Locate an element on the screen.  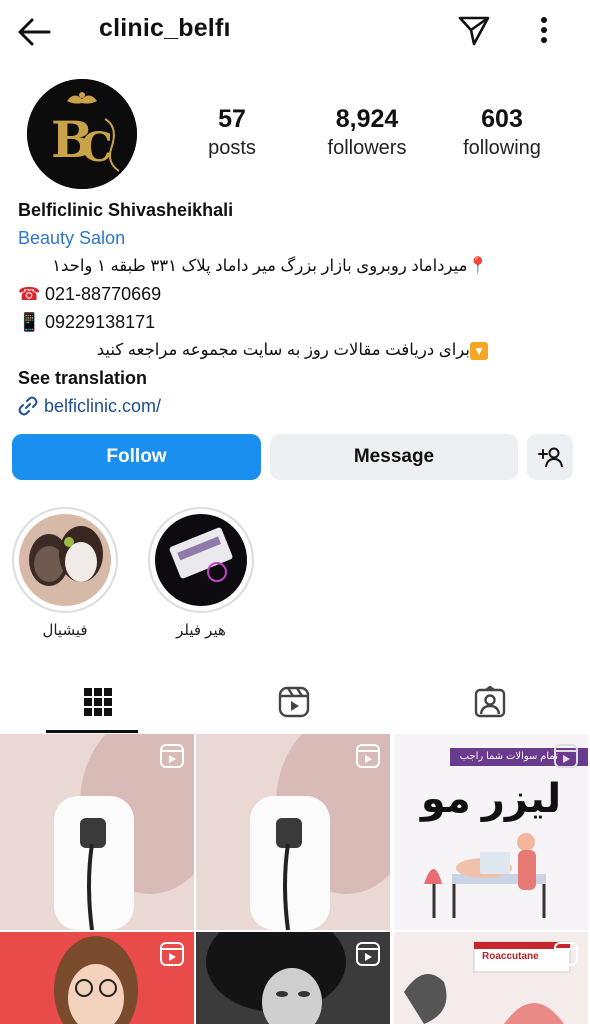
highlight-hair-filler: هیر فیلر is located at coordinates (201, 573).